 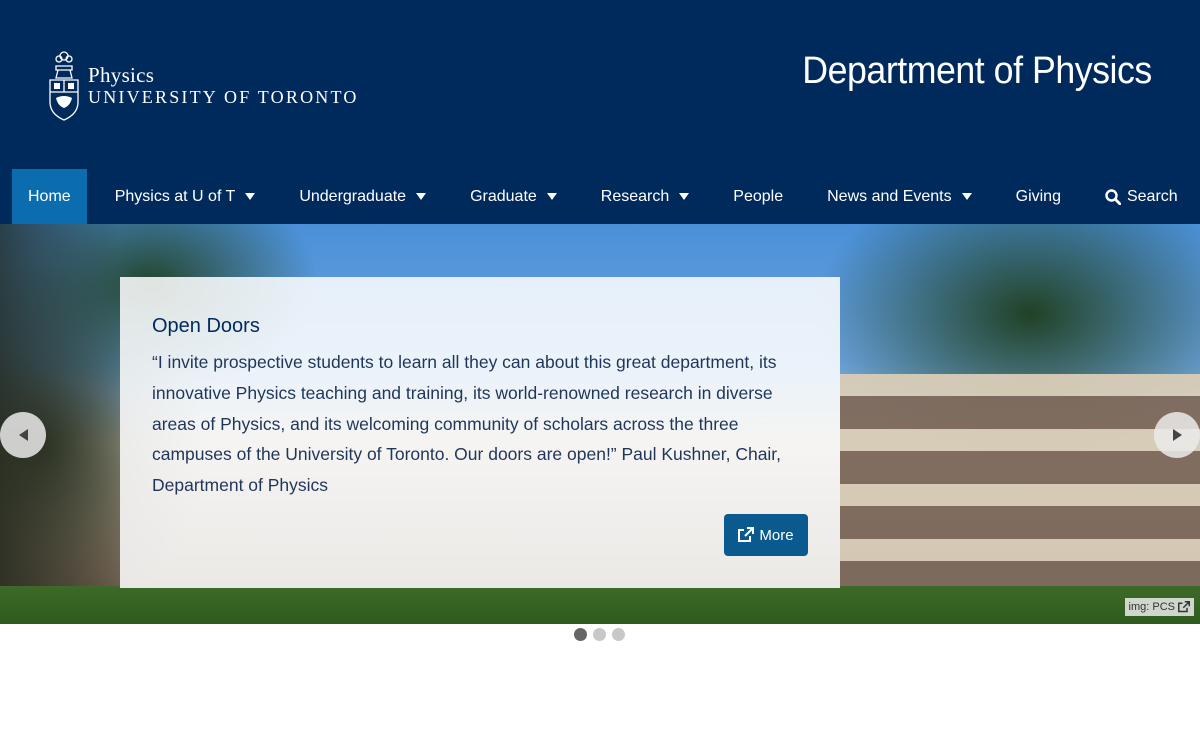 I want to click on hero-background-hedge, so click(x=600, y=605).